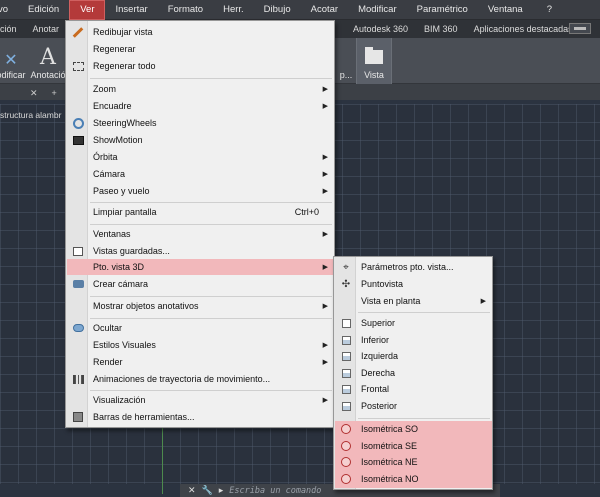 The image size is (600, 497). Describe the element at coordinates (378, 373) in the screenshot. I see `menu-item-label: Derecha` at that location.